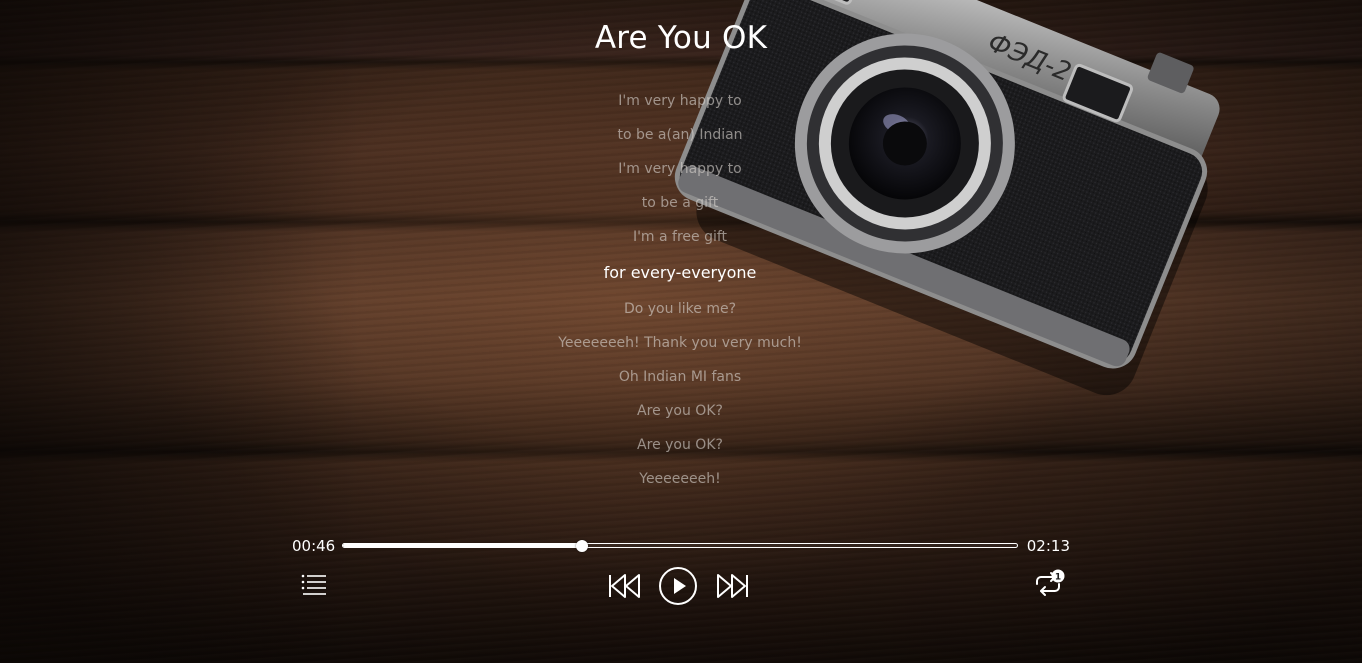  Describe the element at coordinates (681, 38) in the screenshot. I see `song-title: Are You OK` at that location.